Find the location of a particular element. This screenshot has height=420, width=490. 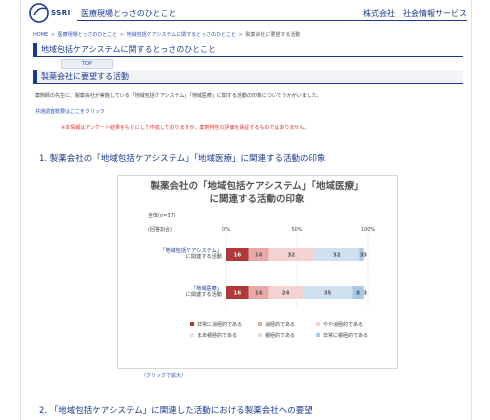

section-heading-bar: 製薬会社に要望する活動 is located at coordinates (248, 77).